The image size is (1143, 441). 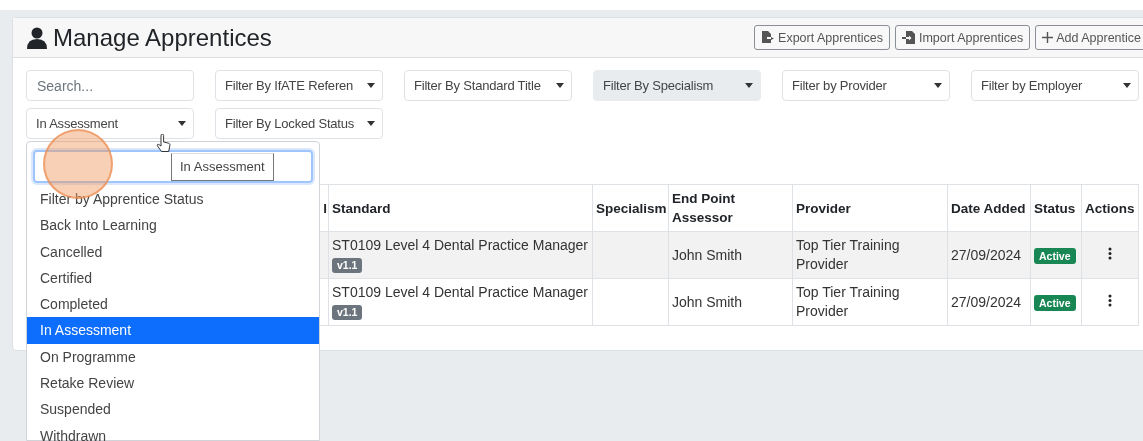 What do you see at coordinates (222, 167) in the screenshot?
I see `tooltip: In Assessment` at bounding box center [222, 167].